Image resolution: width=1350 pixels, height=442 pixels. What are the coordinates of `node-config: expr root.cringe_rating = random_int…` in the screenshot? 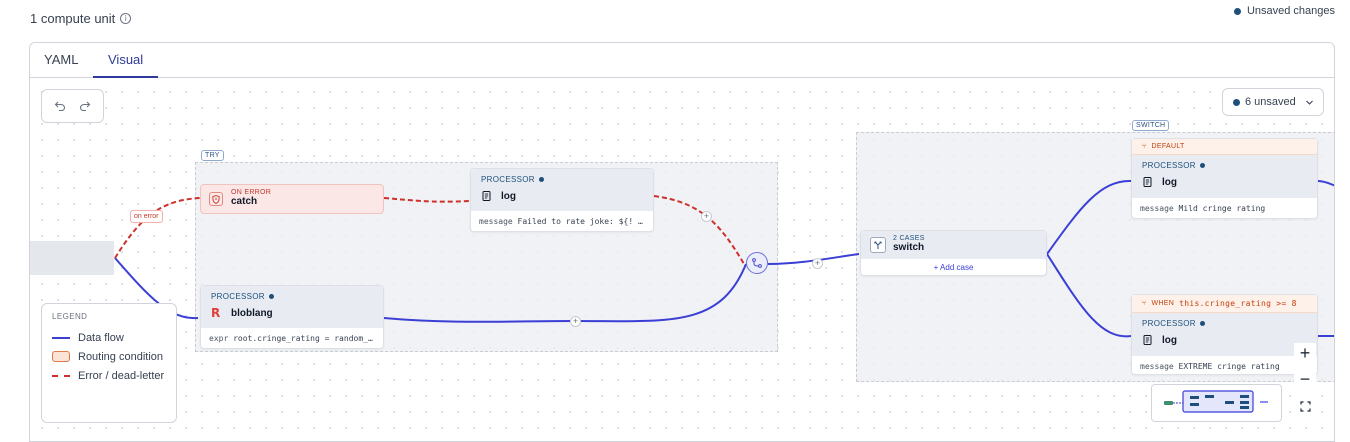 It's located at (292, 338).